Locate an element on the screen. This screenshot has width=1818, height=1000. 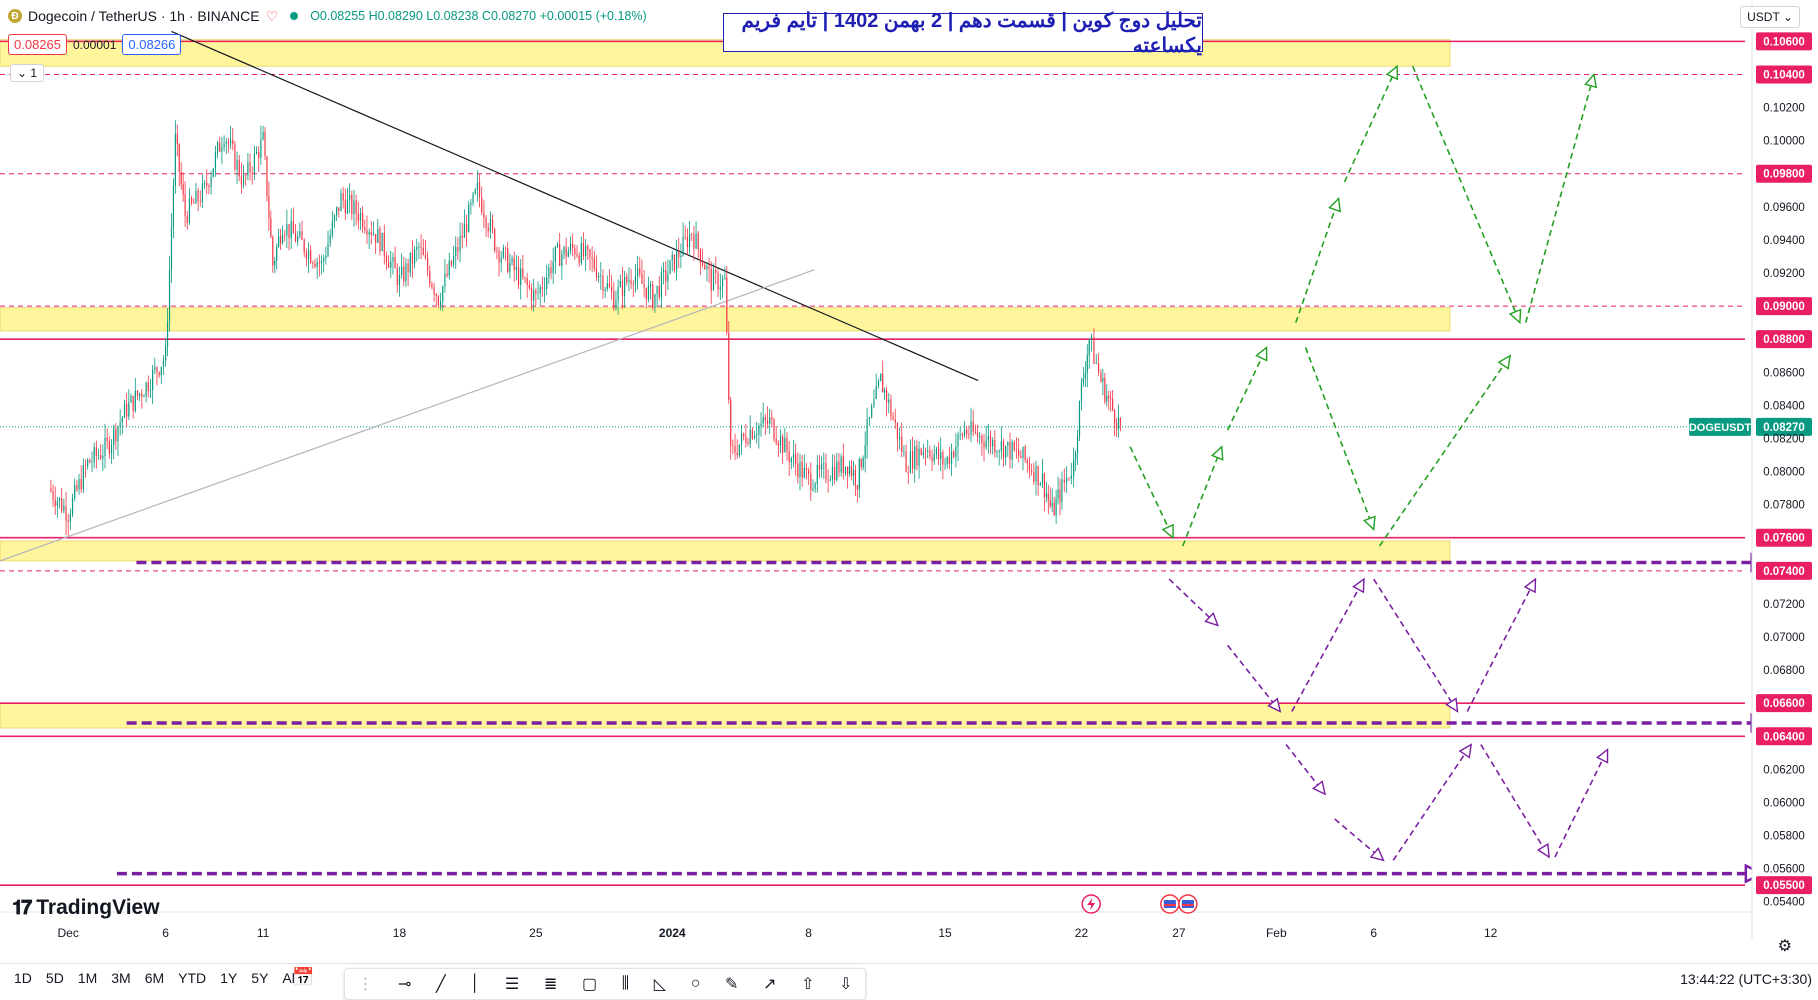
trend-line-icon: ╱ is located at coordinates (441, 984).